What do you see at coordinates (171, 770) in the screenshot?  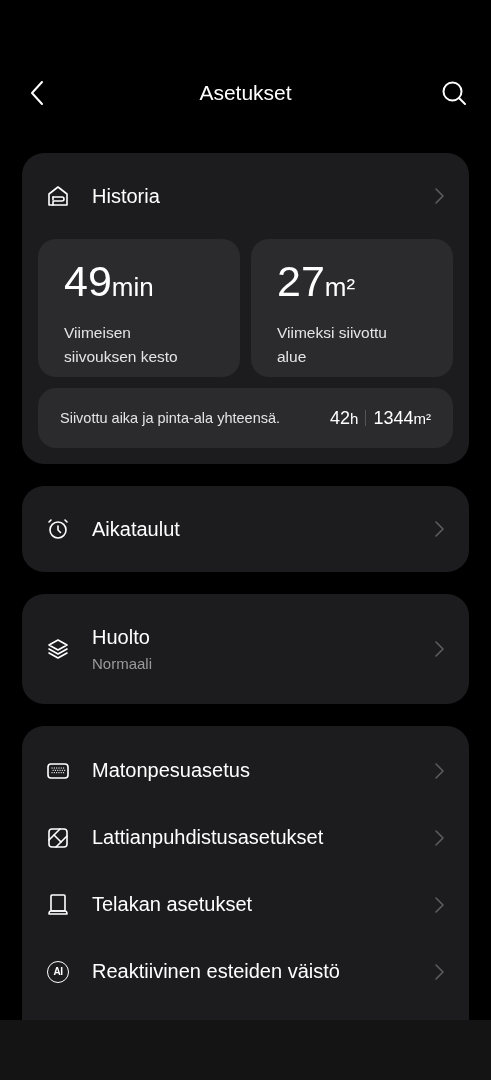 I see `row-title: Matonpesuasetus` at bounding box center [171, 770].